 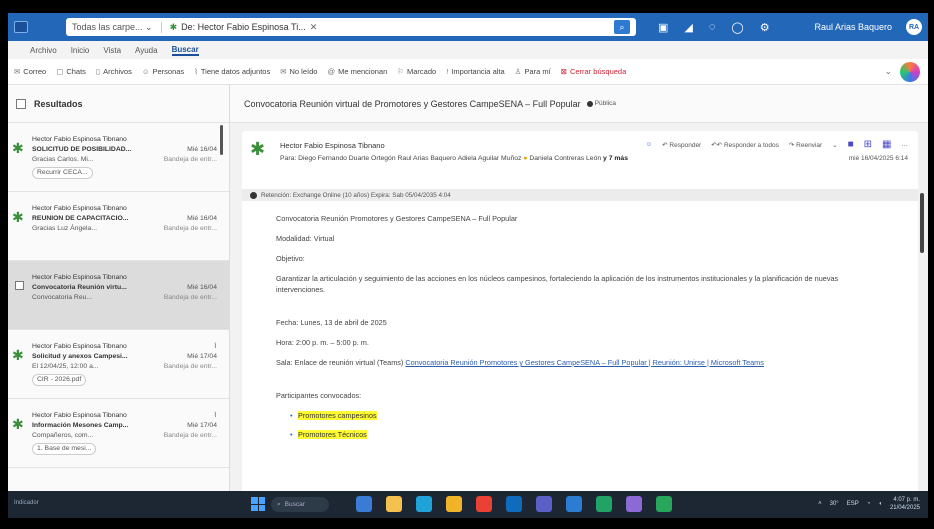 What do you see at coordinates (604, 504) in the screenshot?
I see `excel-icon` at bounding box center [604, 504].